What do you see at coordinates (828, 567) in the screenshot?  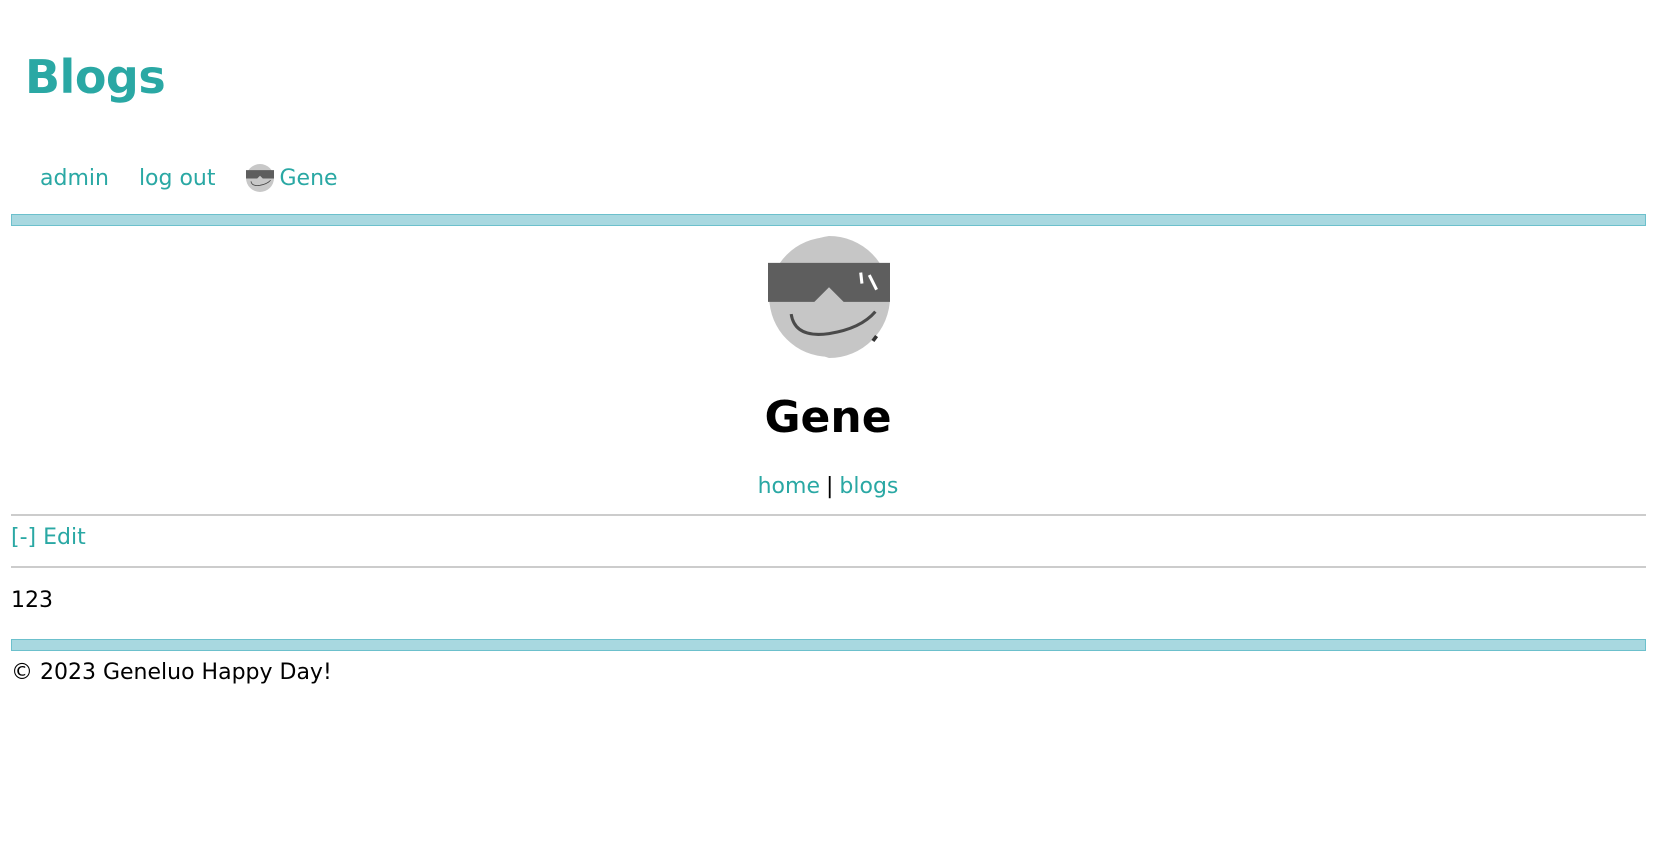 I see `content-divider-bottom` at bounding box center [828, 567].